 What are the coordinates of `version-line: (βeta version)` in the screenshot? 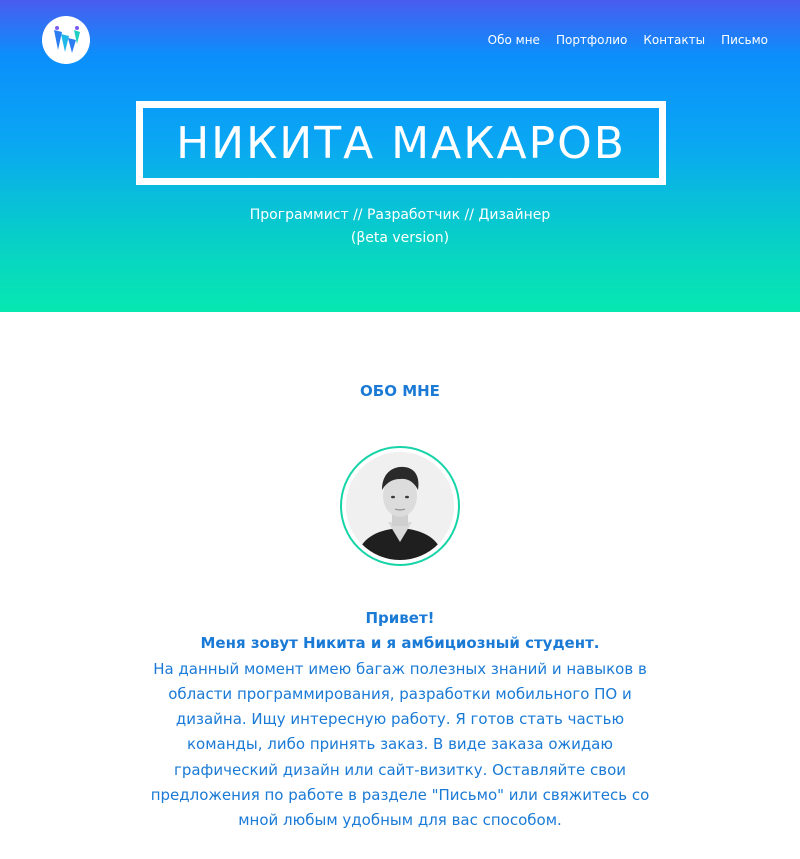 It's located at (400, 238).